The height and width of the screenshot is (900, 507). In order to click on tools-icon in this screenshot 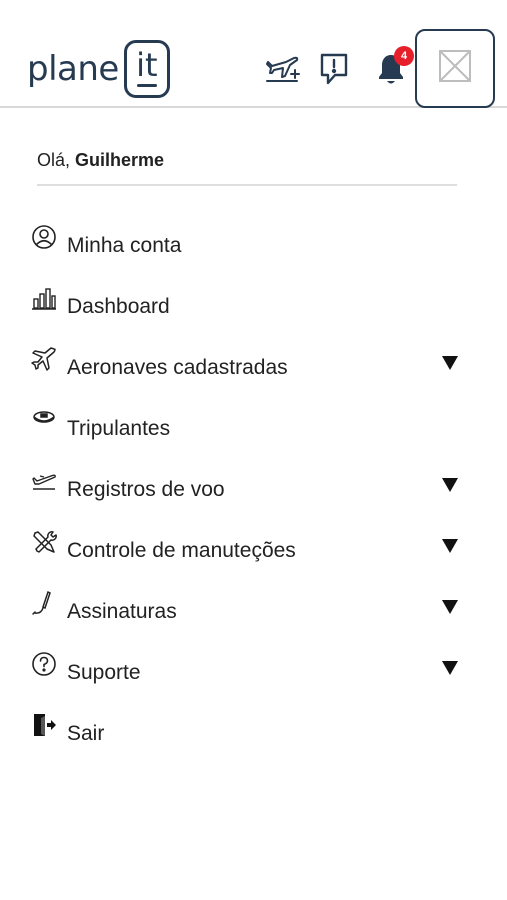, I will do `click(44, 542)`.